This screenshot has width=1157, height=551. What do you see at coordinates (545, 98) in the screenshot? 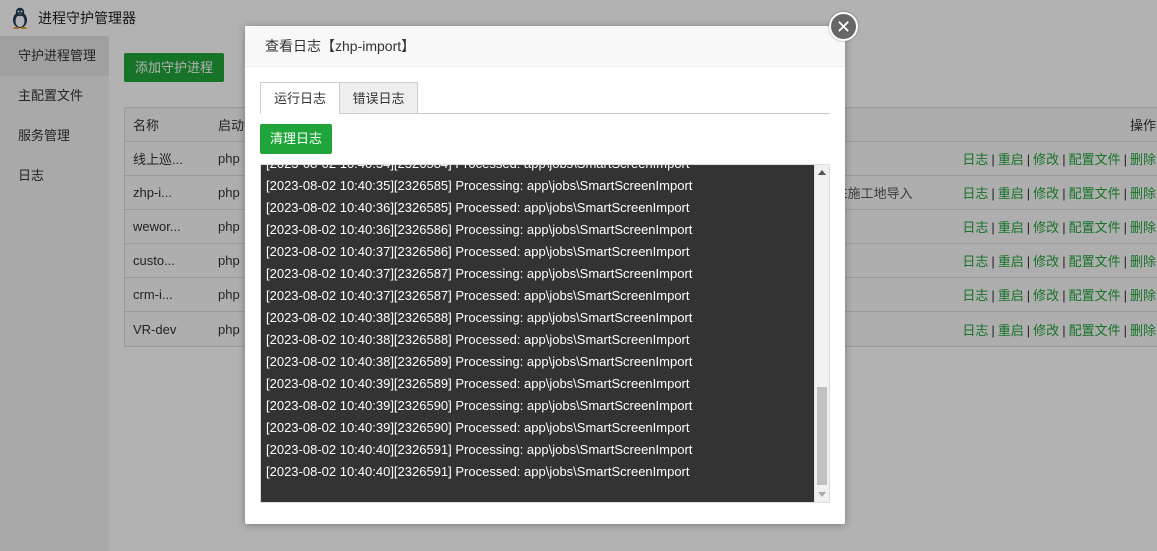
I see `log-tabs: 运行日志 错误日志` at bounding box center [545, 98].